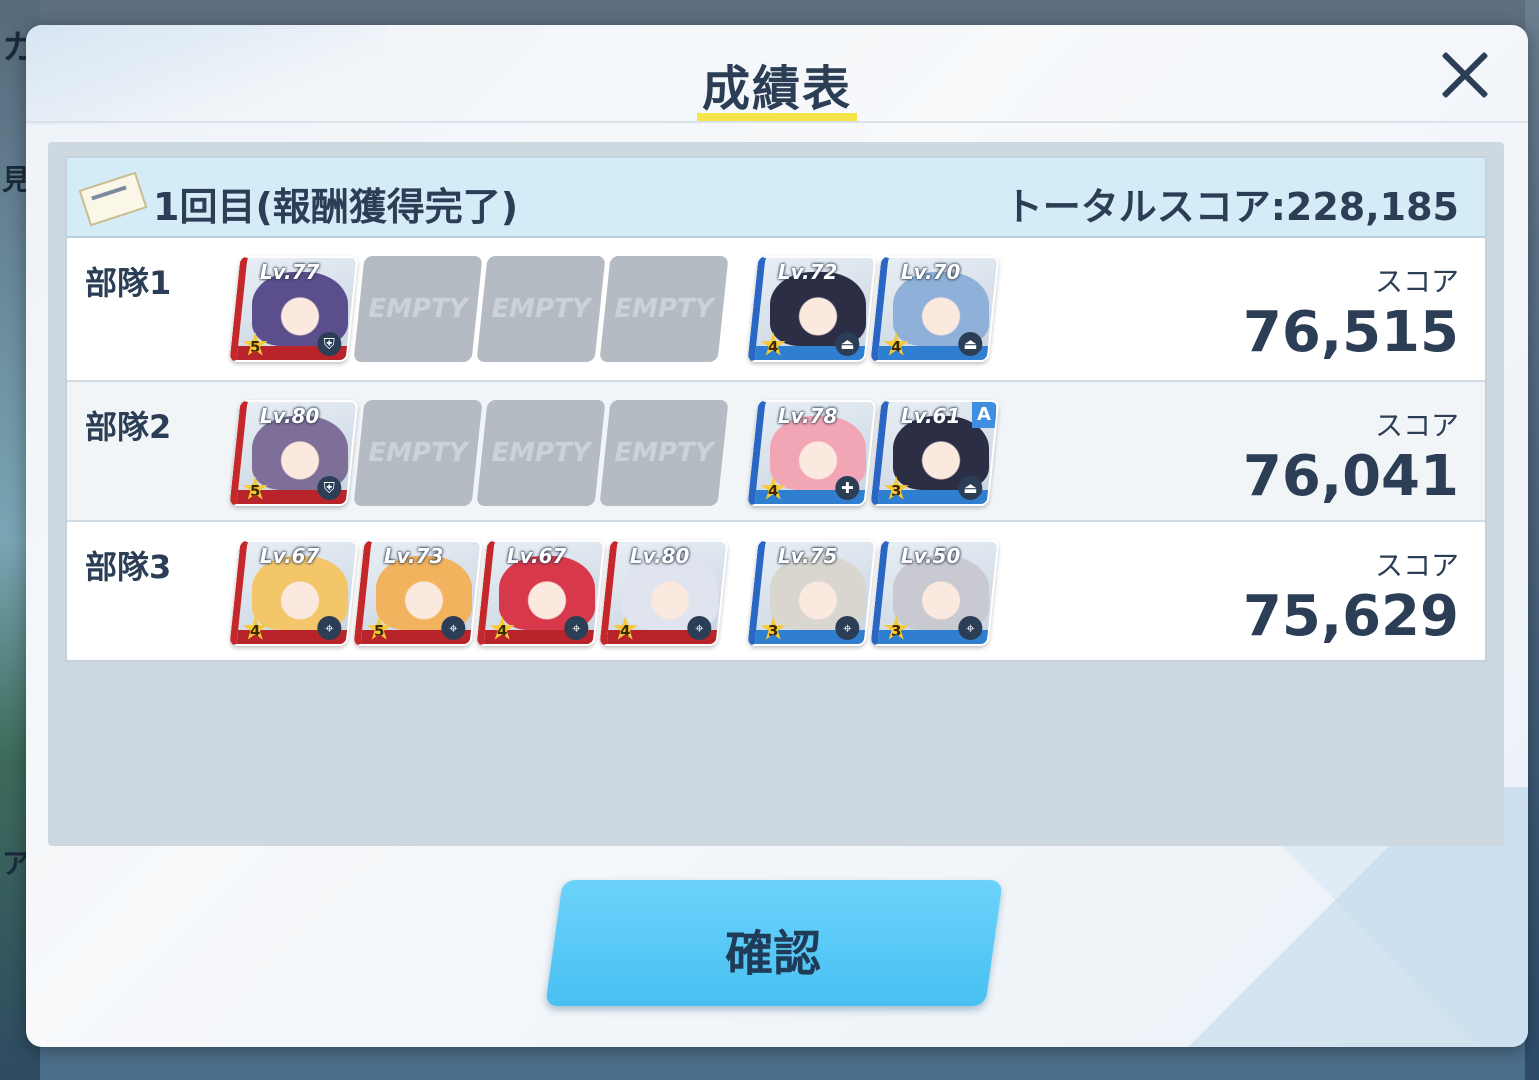  I want to click on round-label: 1回目(報酬獲得完了), so click(336, 207).